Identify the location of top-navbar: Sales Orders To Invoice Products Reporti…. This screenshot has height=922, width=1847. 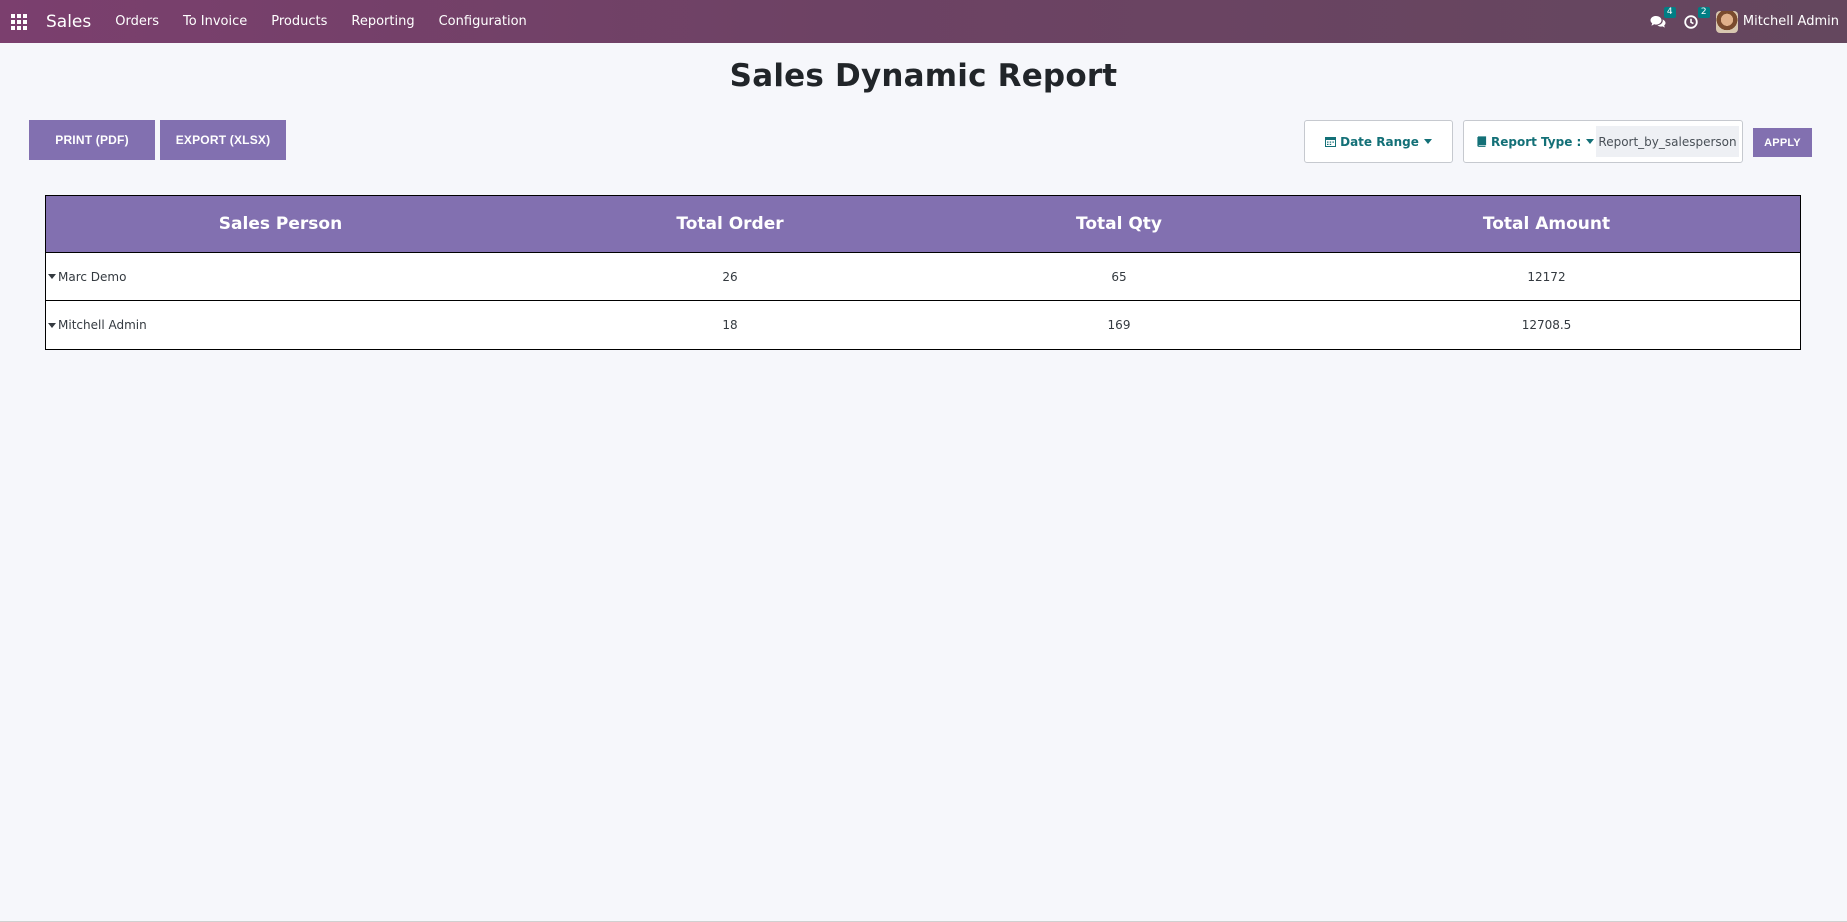
(923, 21).